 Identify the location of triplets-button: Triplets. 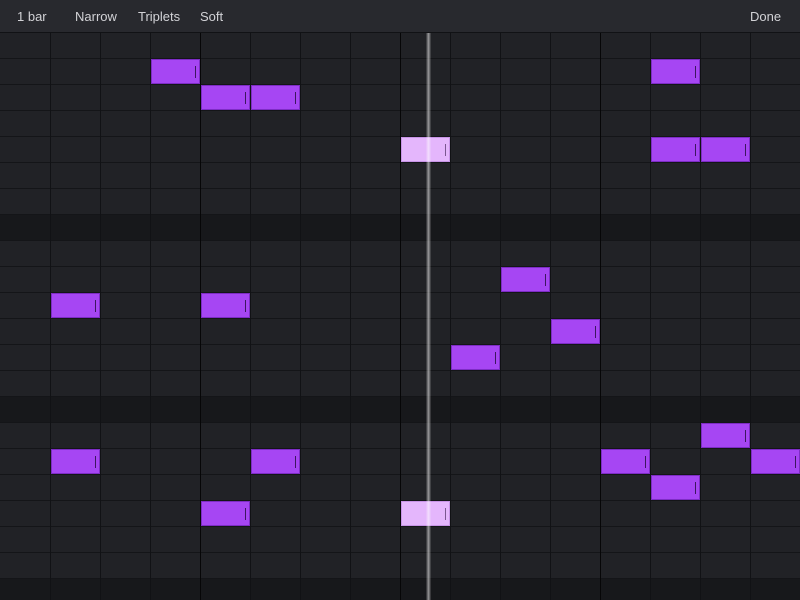
(159, 16).